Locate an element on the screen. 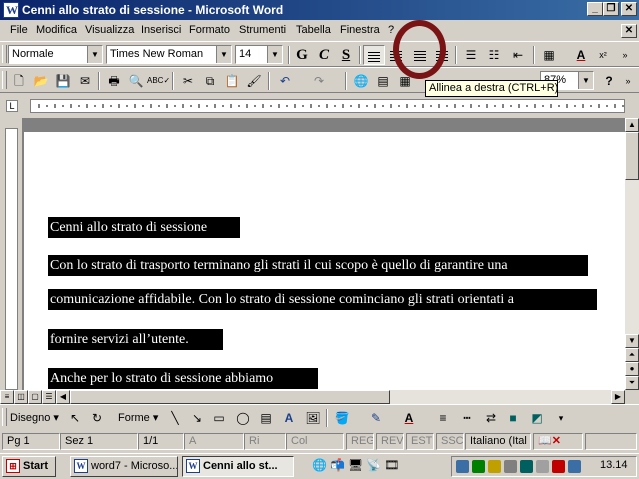 This screenshot has height=479, width=639. open-button: 📂 is located at coordinates (41, 81).